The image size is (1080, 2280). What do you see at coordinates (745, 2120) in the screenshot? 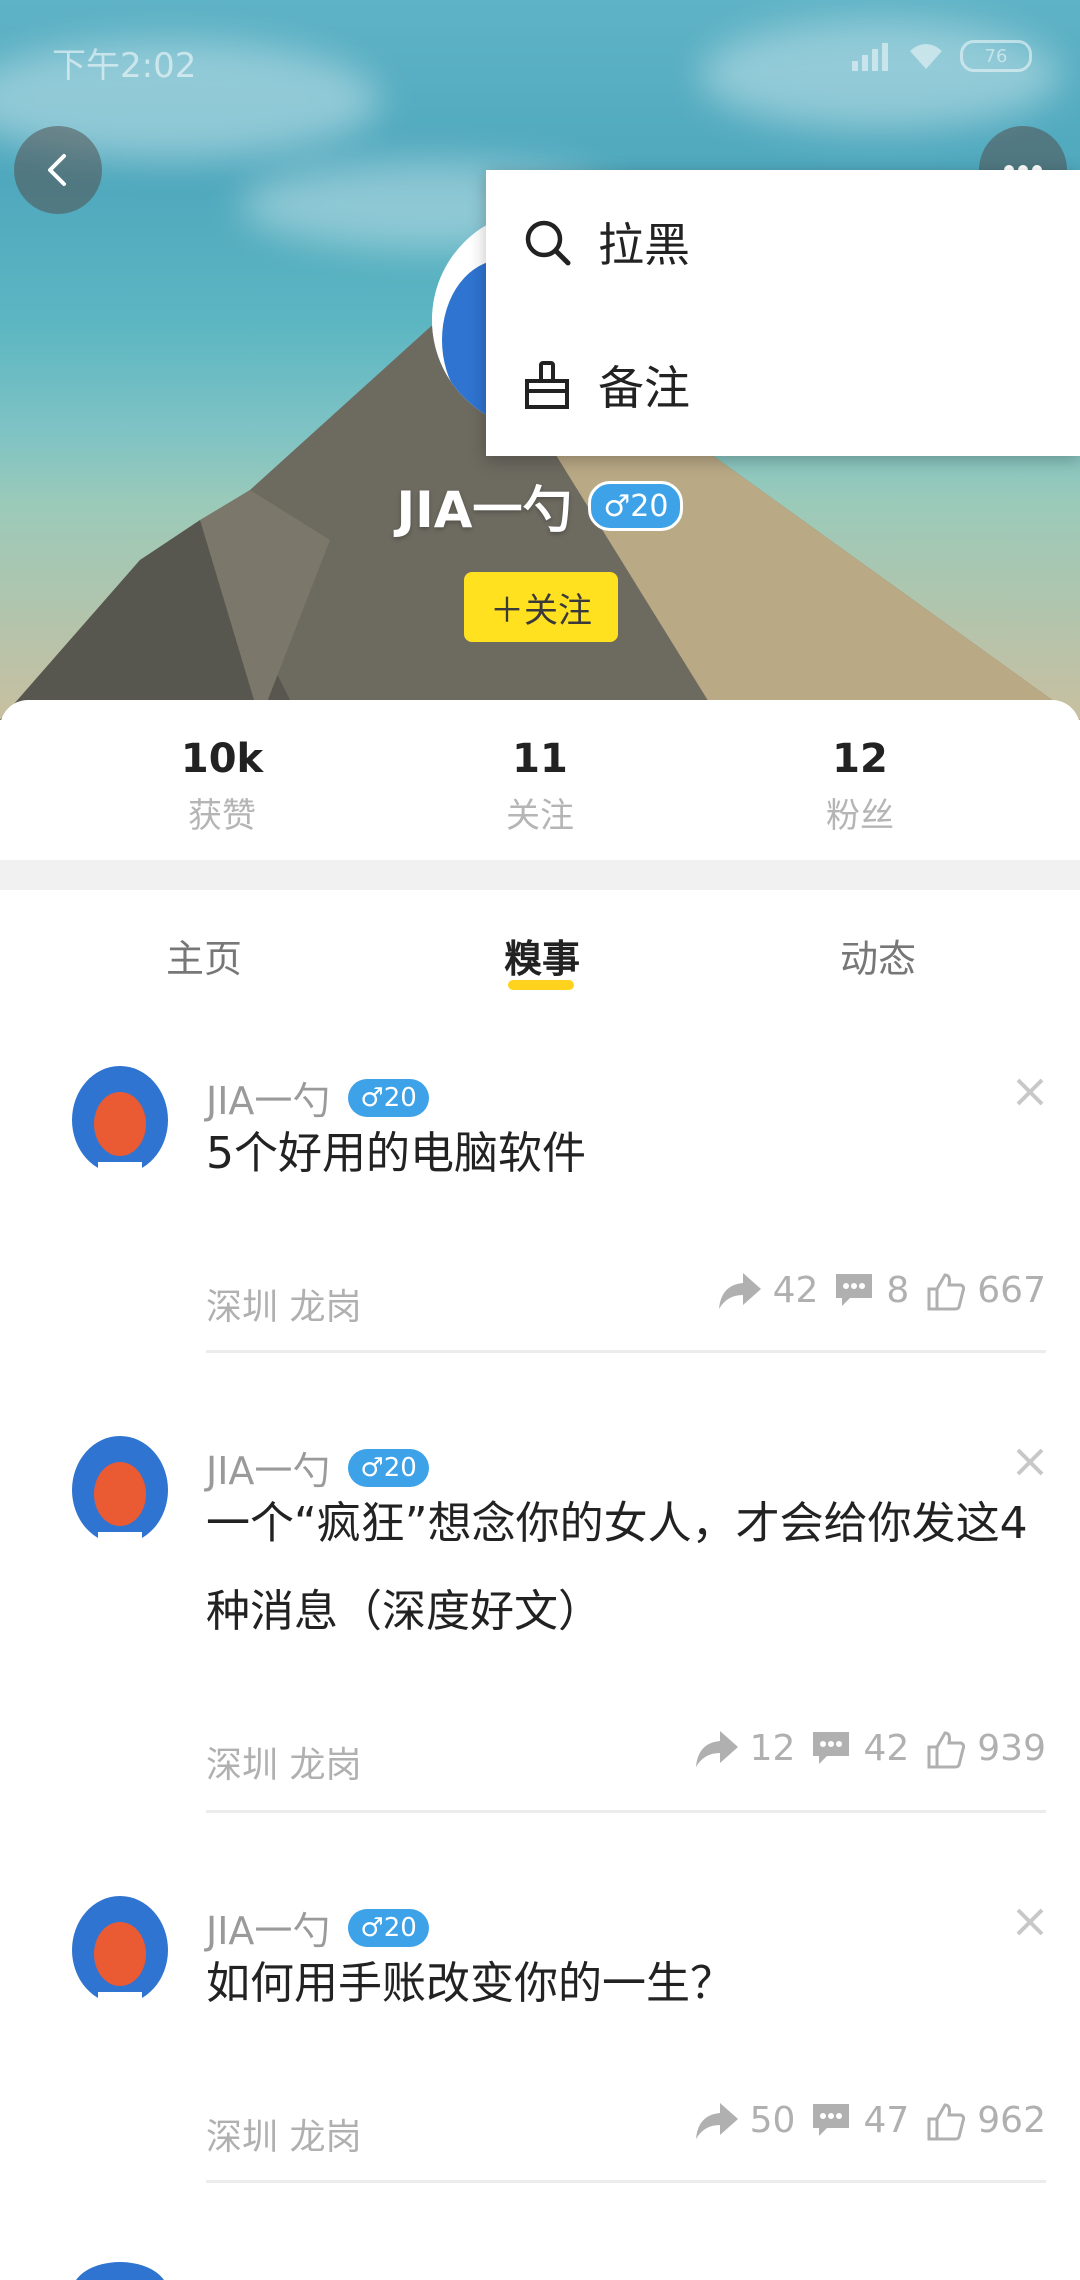
I see `share-action: 50` at bounding box center [745, 2120].